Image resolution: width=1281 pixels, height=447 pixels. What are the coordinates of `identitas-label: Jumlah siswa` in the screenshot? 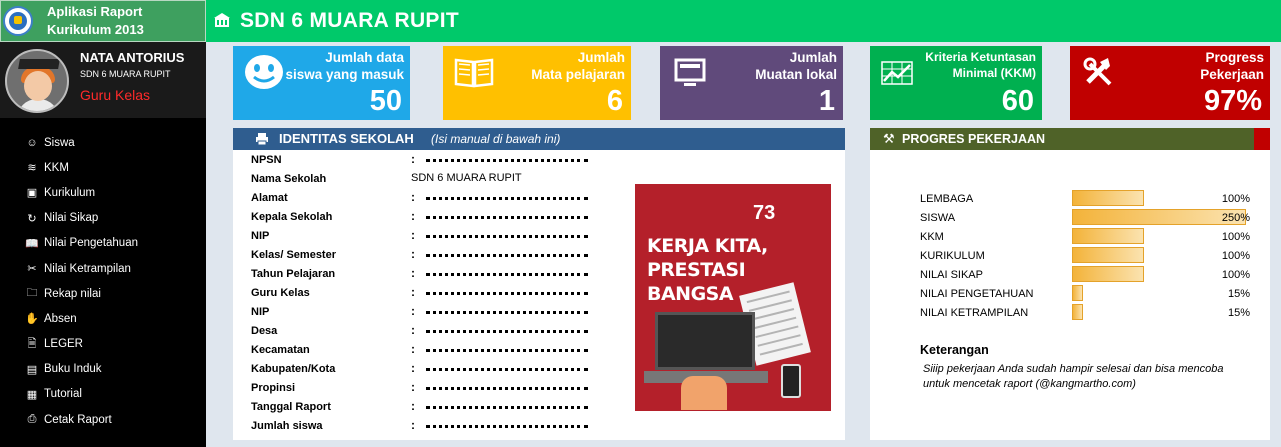 It's located at (287, 426).